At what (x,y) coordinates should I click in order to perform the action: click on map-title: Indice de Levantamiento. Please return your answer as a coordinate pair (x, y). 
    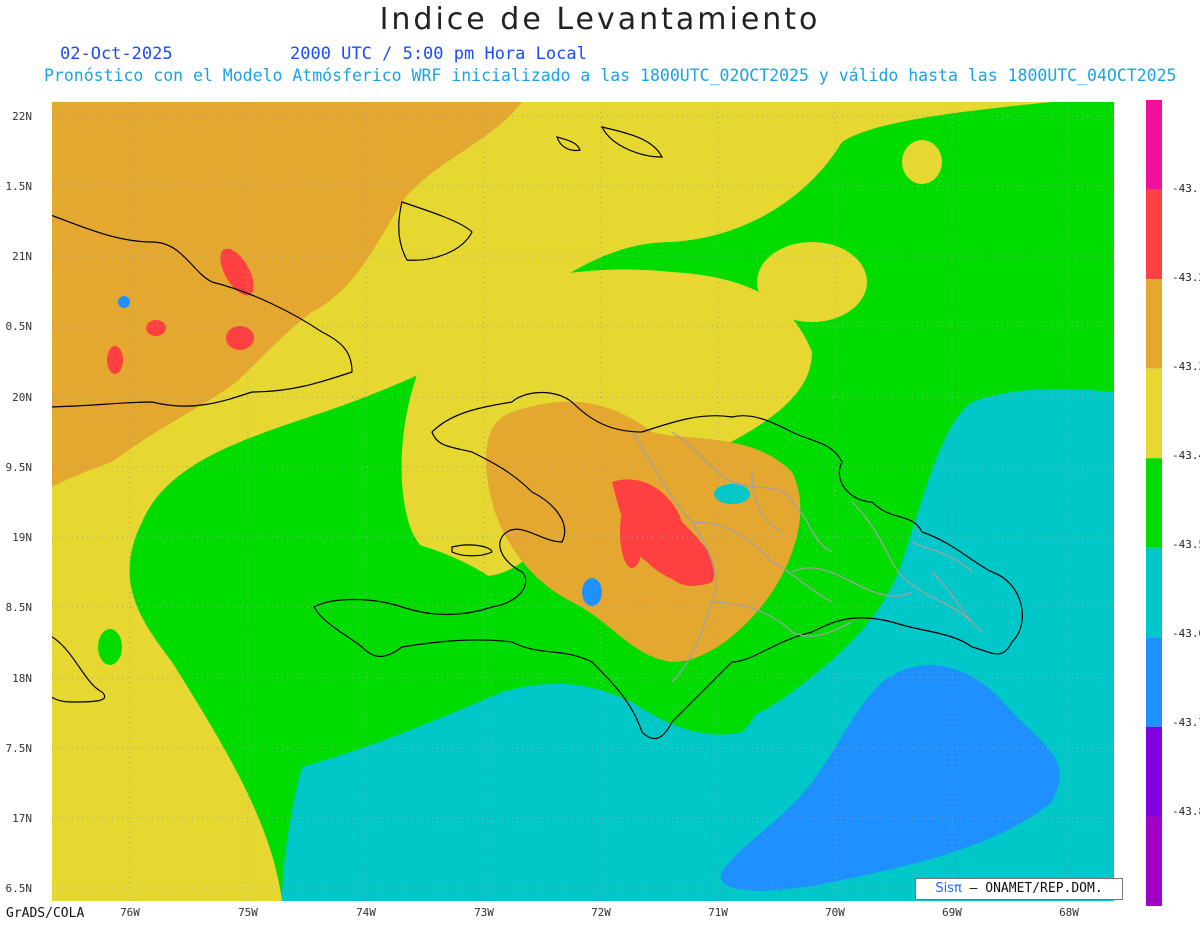
    Looking at the image, I should click on (600, 19).